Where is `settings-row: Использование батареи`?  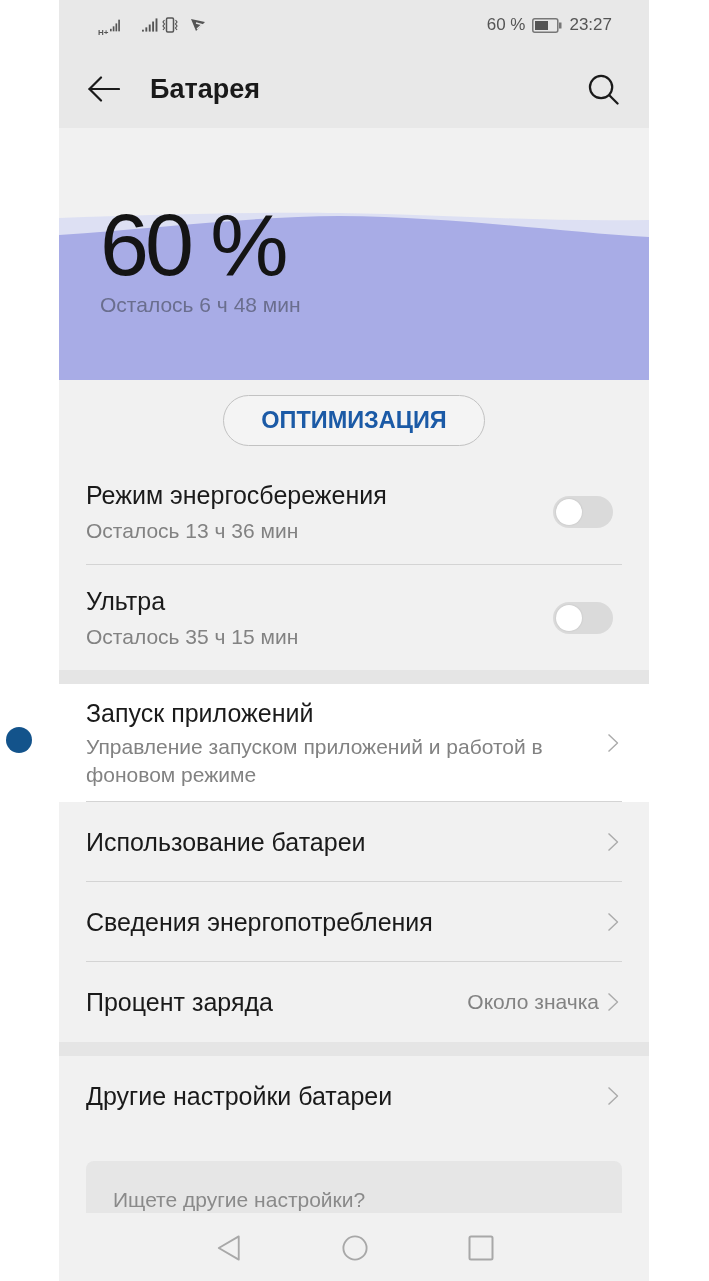
settings-row: Использование батареи is located at coordinates (354, 842).